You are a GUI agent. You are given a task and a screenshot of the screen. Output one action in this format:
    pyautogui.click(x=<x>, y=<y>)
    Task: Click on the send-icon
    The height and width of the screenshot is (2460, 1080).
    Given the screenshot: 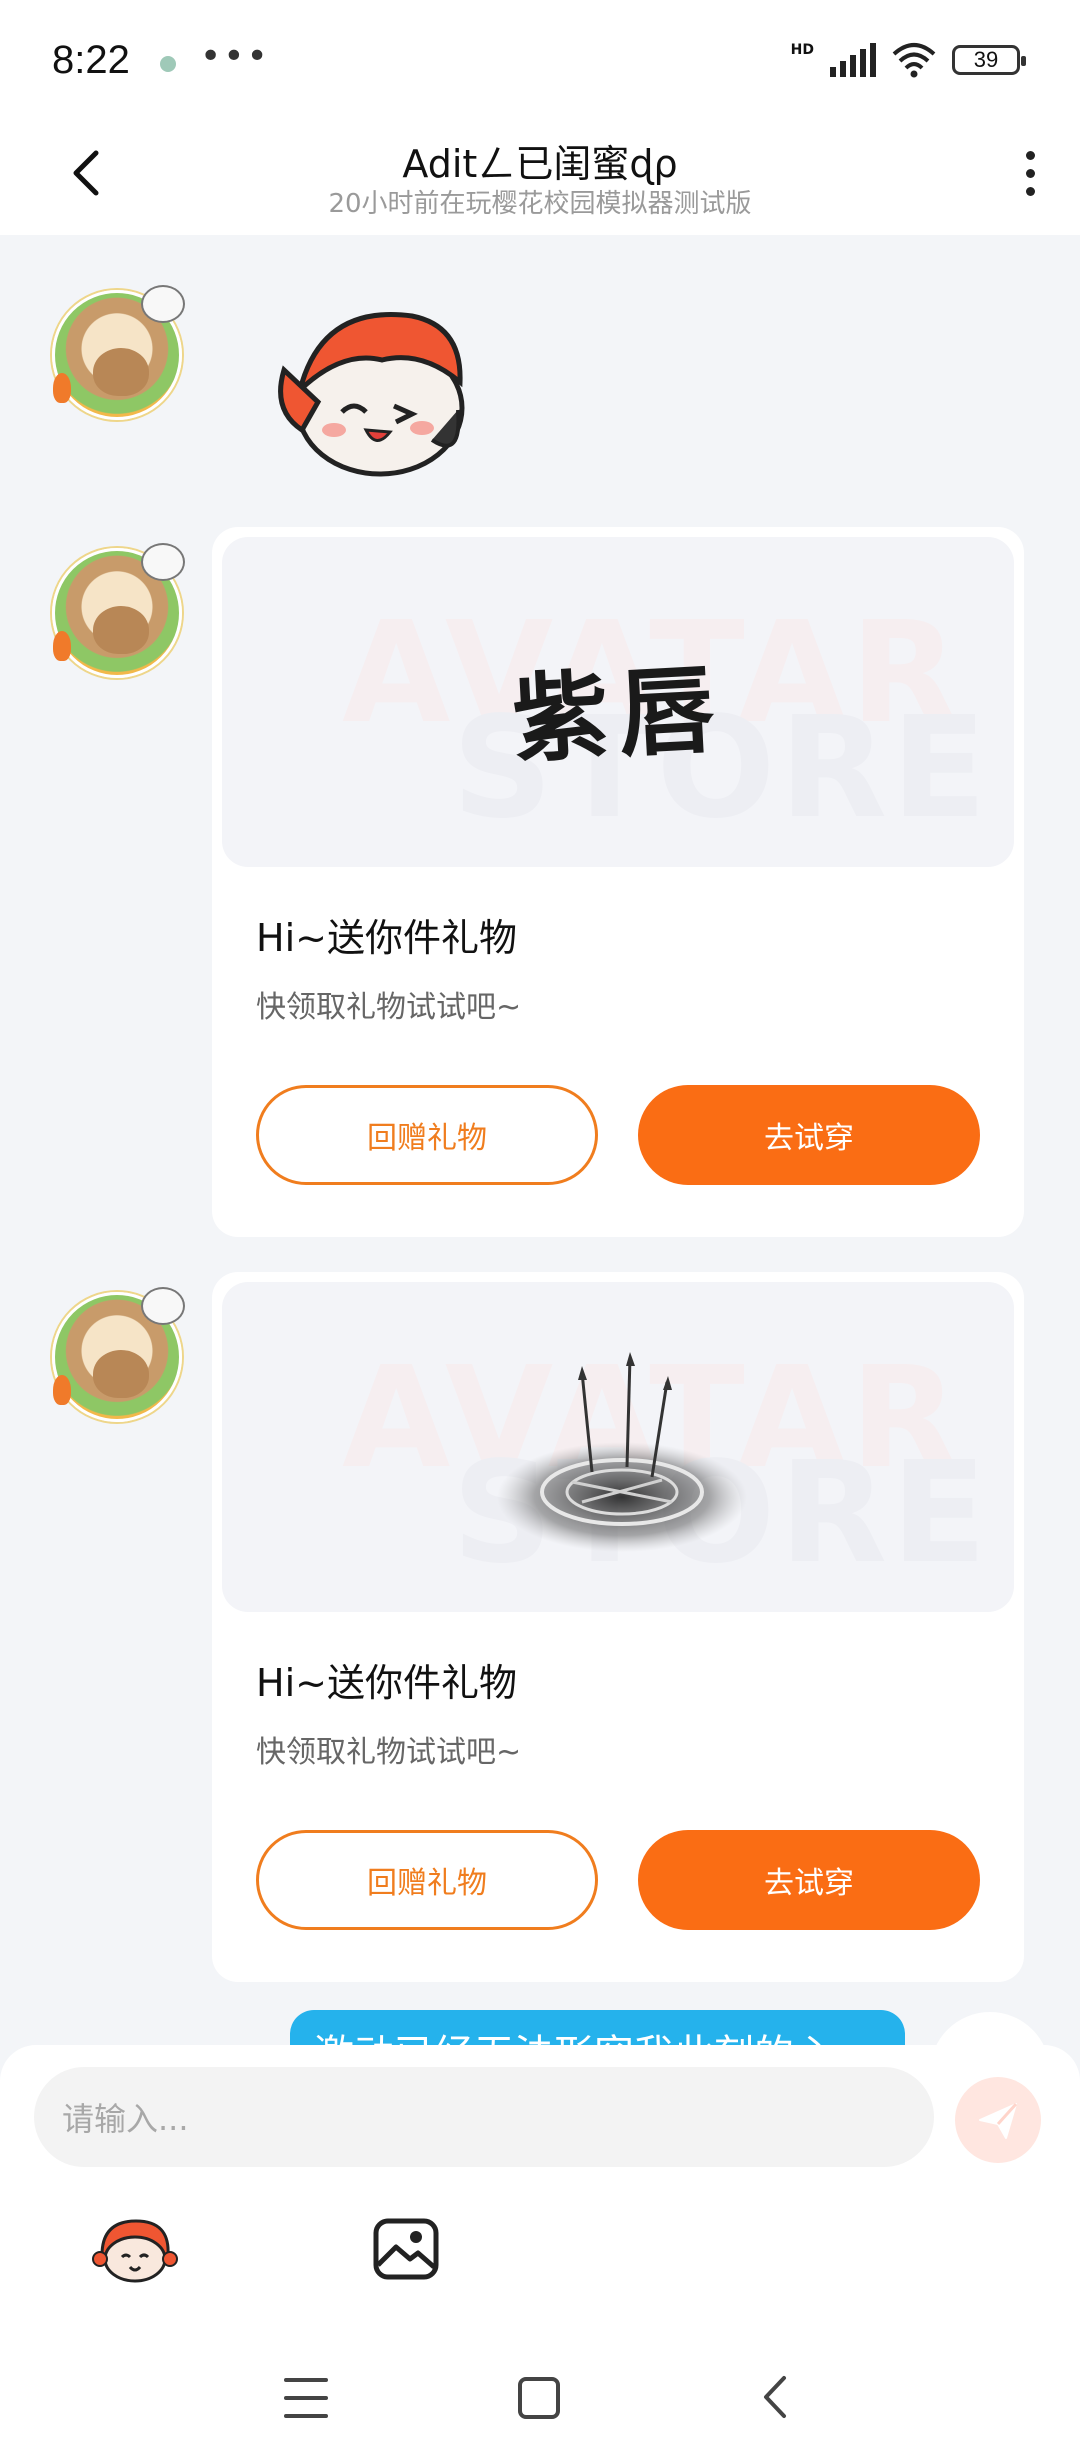 What is the action you would take?
    pyautogui.click(x=998, y=2120)
    